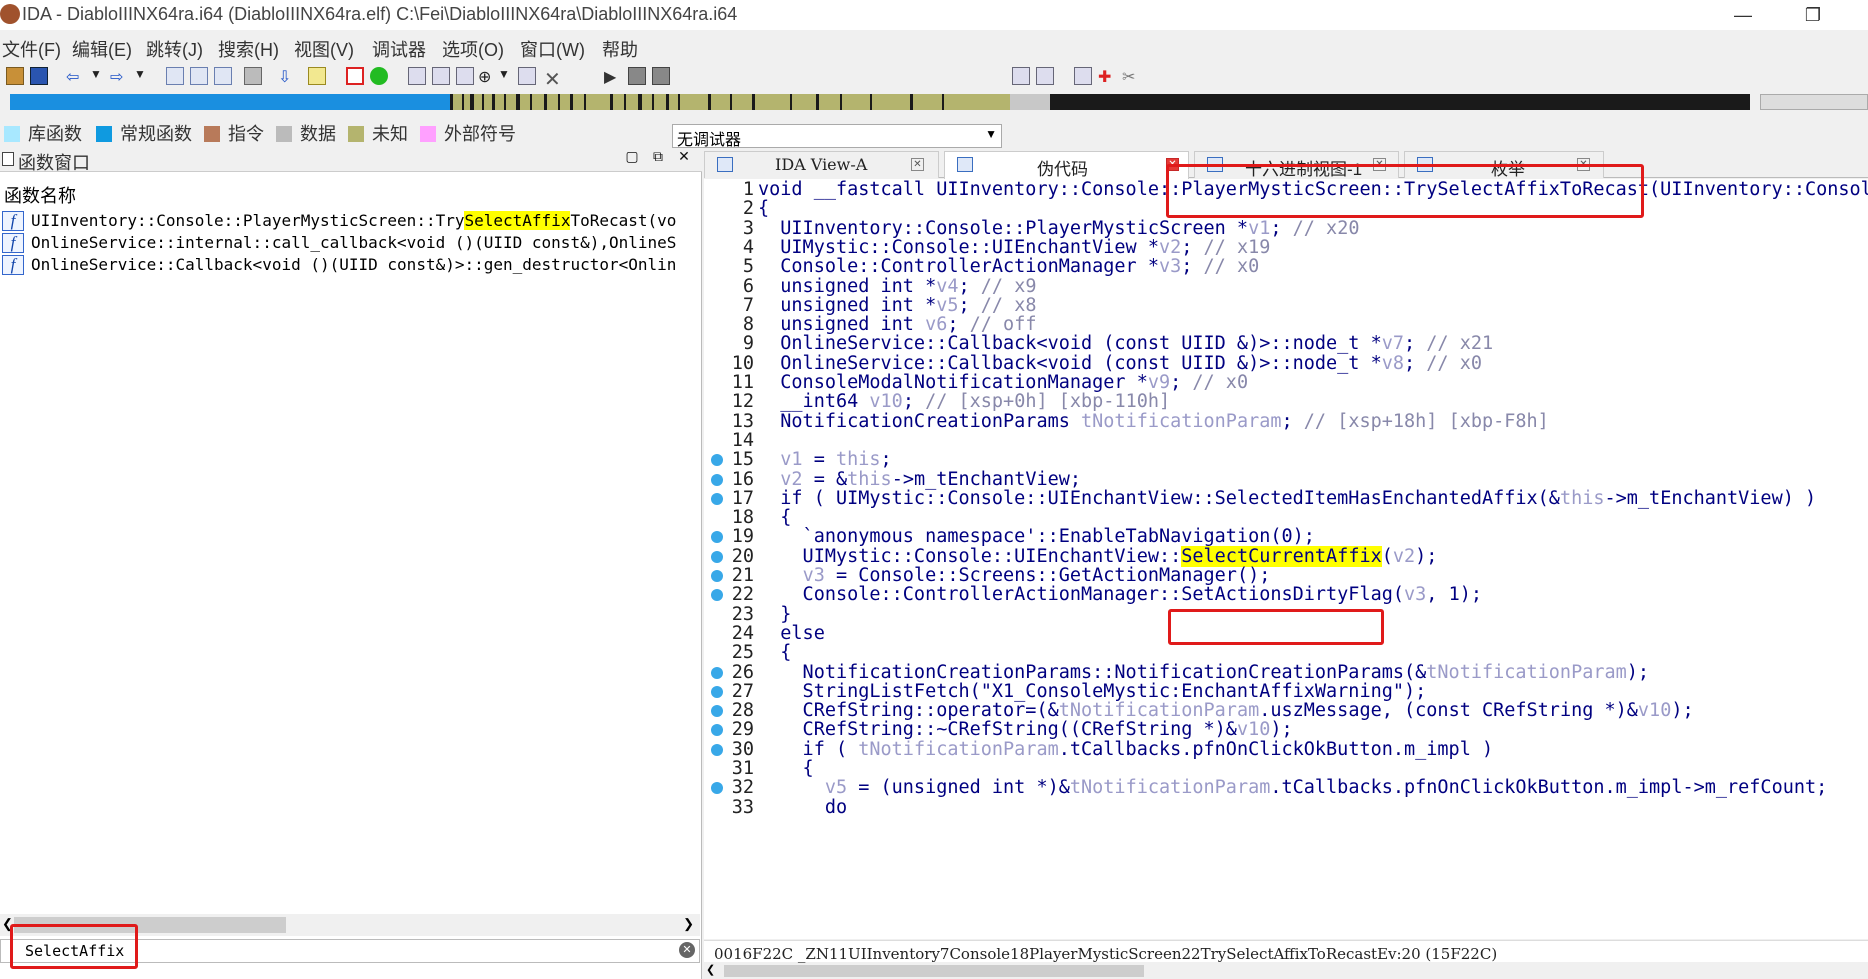 The height and width of the screenshot is (979, 1868). What do you see at coordinates (742, 711) in the screenshot?
I see `line-number: 28` at bounding box center [742, 711].